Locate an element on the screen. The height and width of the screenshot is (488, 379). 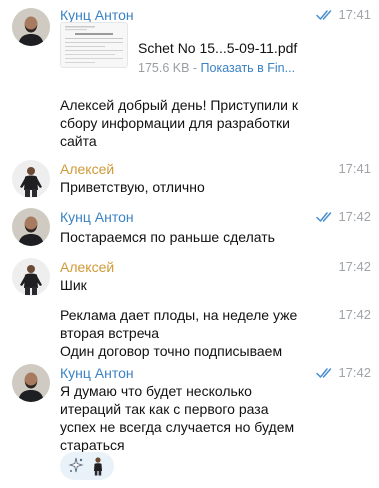
message-text: Постараемся по раньше сделать is located at coordinates (167, 237).